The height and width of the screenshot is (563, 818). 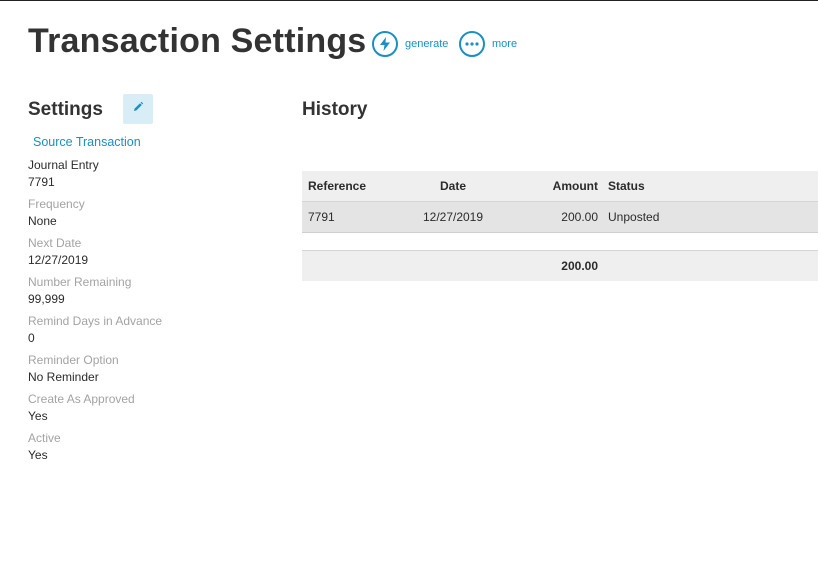 What do you see at coordinates (427, 44) in the screenshot?
I see `generate-label: generate` at bounding box center [427, 44].